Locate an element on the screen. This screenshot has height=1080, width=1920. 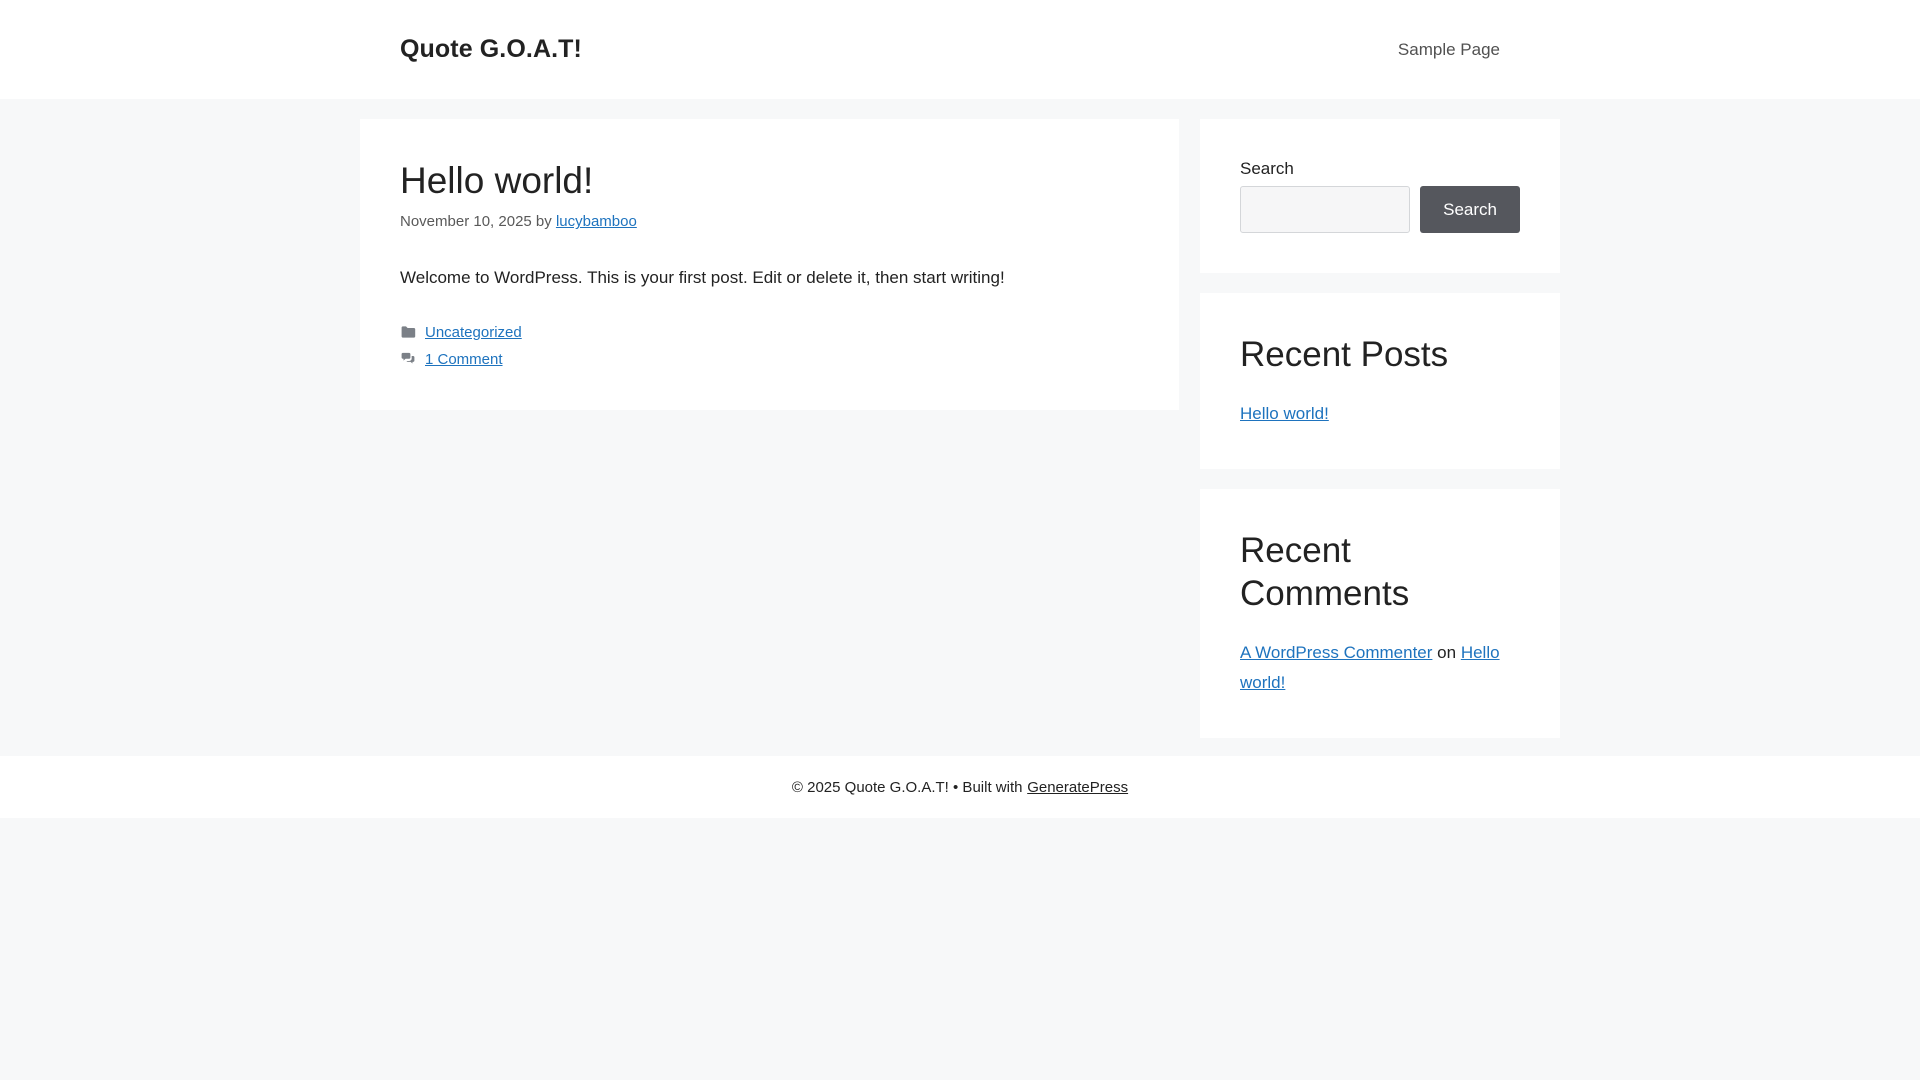
comments-row: 1 Comment is located at coordinates (769, 359).